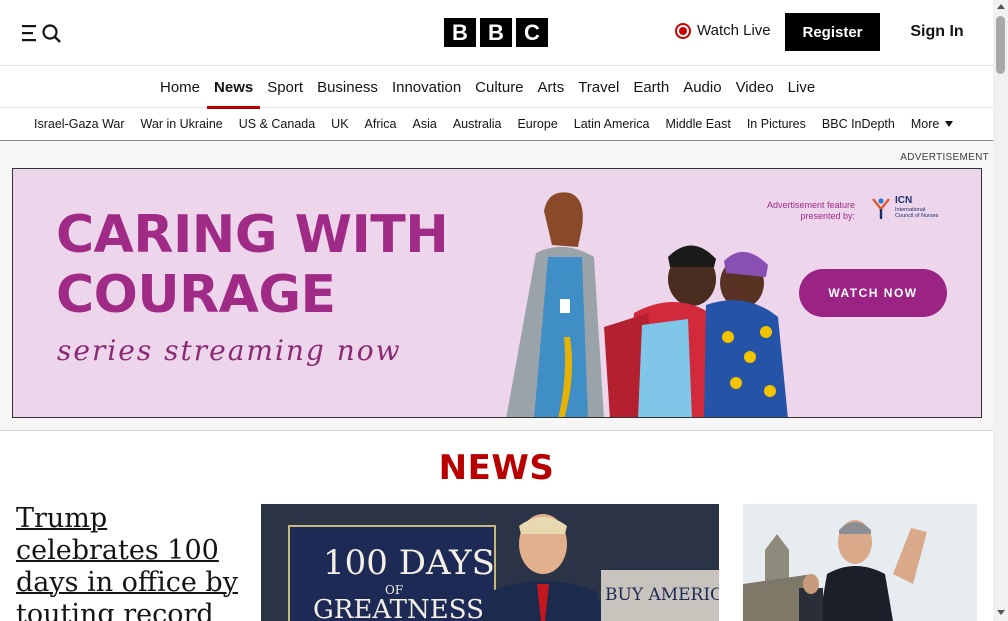 This screenshot has height=621, width=1008. What do you see at coordinates (810, 205) in the screenshot?
I see `ad-feature-line: Advertisement feature` at bounding box center [810, 205].